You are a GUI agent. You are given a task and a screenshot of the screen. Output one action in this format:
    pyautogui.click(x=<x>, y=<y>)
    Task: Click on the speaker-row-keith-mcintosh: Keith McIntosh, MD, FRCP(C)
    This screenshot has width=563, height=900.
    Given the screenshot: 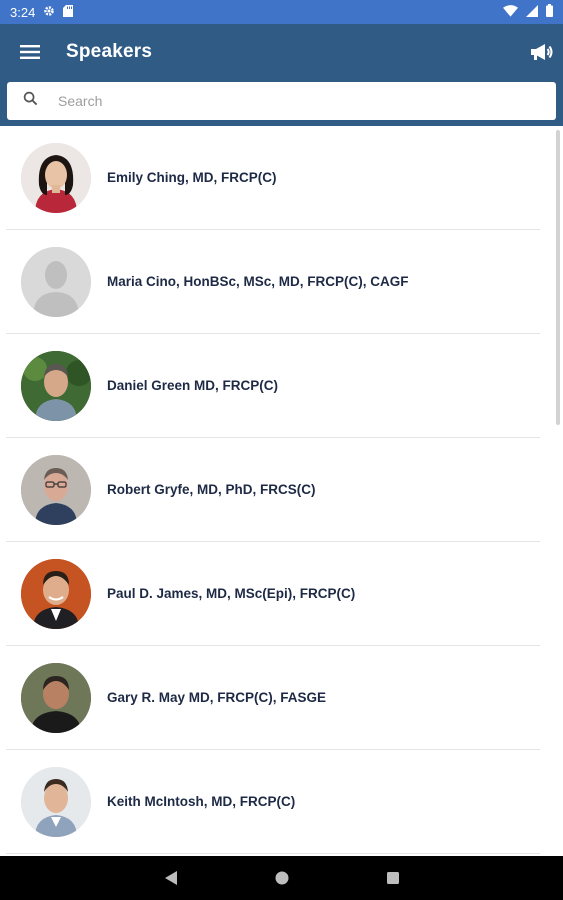 What is the action you would take?
    pyautogui.click(x=273, y=802)
    